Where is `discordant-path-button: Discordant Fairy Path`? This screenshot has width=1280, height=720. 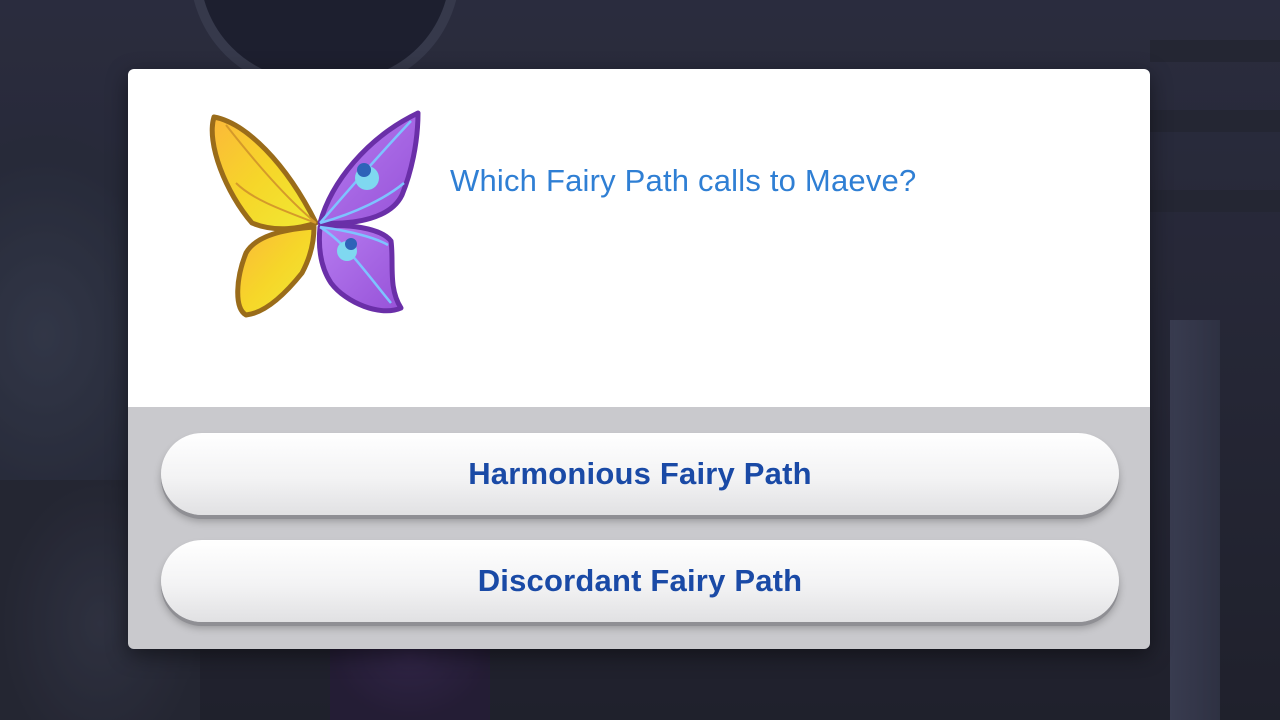 discordant-path-button: Discordant Fairy Path is located at coordinates (640, 581).